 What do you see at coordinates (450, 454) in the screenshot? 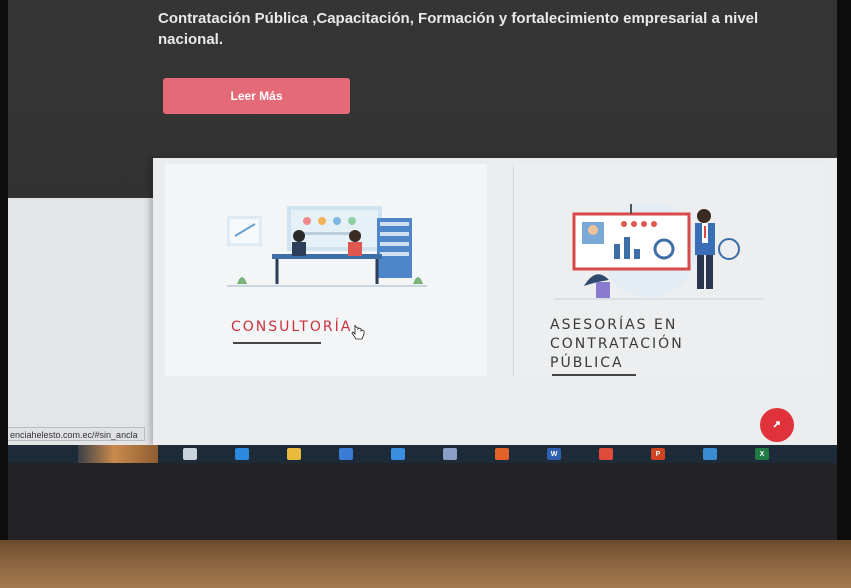
I see `photos-icon` at bounding box center [450, 454].